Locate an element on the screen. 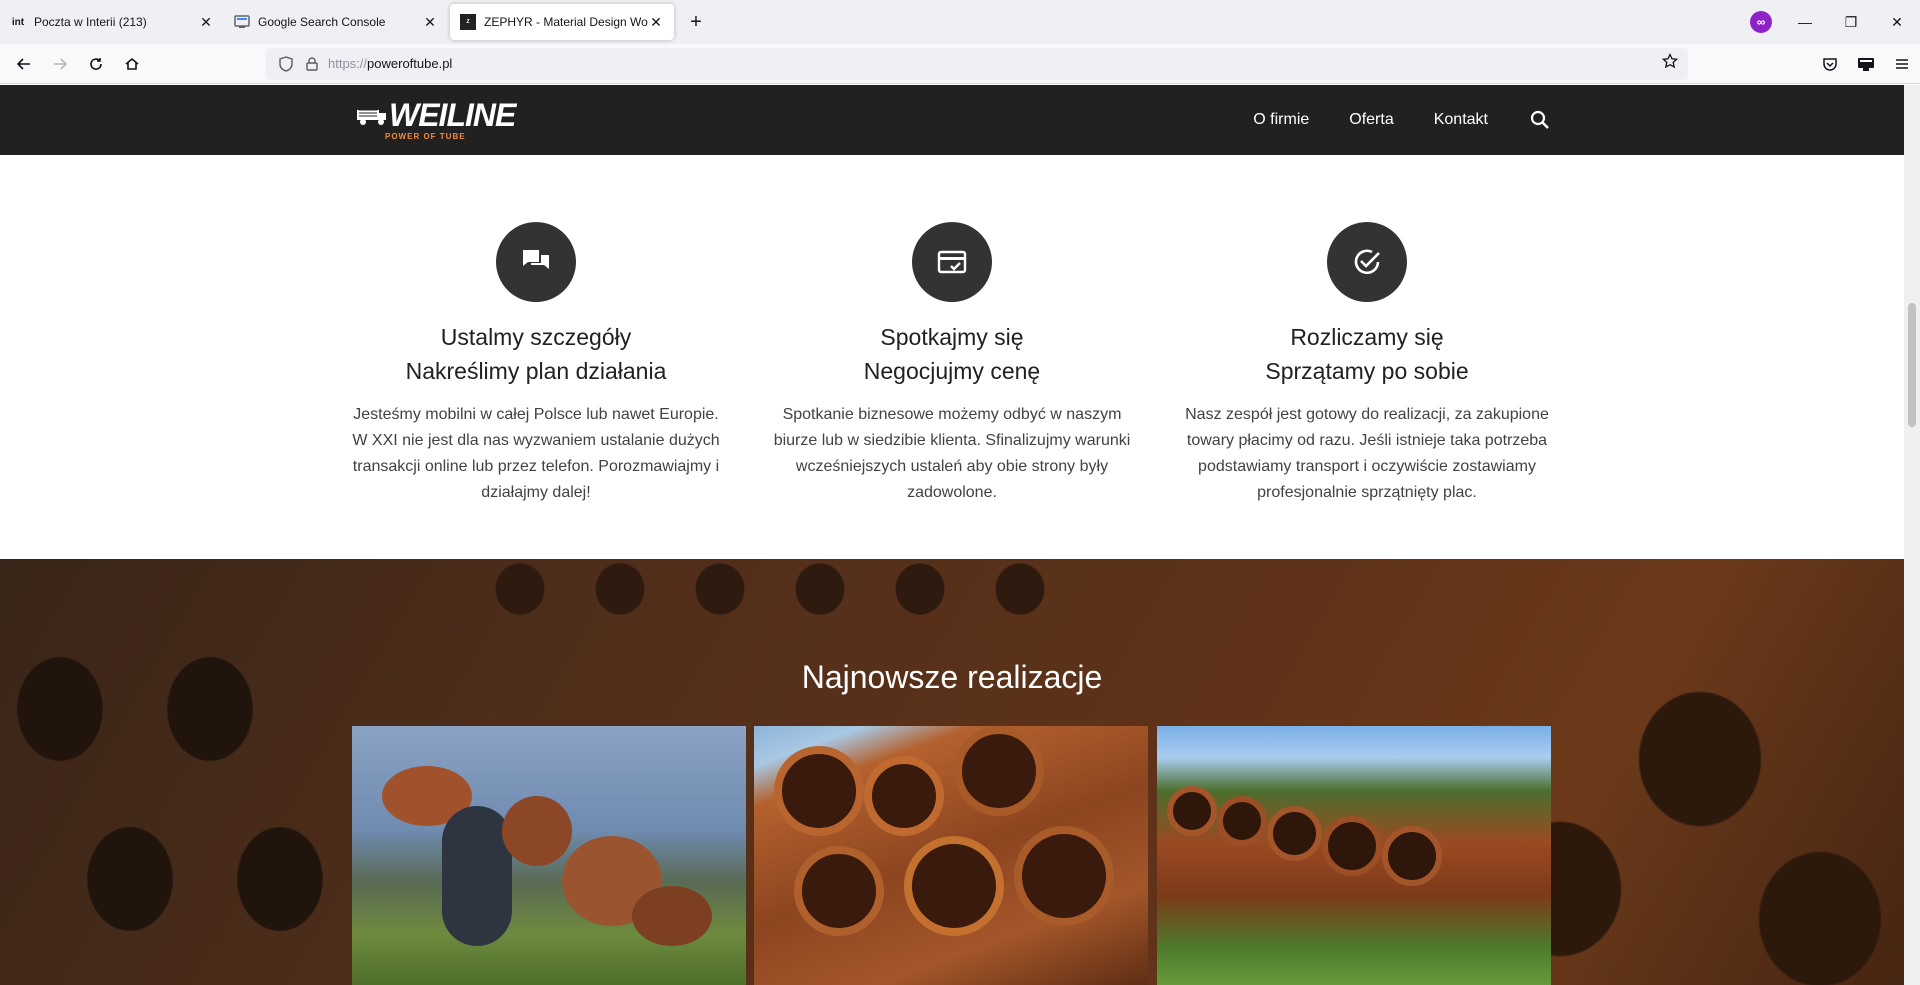 Image resolution: width=1920 pixels, height=985 pixels. back-button is located at coordinates (24, 64).